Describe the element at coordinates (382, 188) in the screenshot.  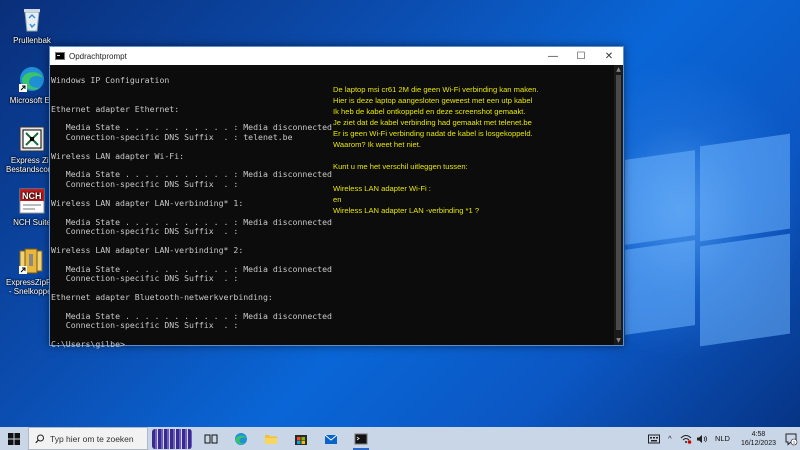
I see `annotation-line: Wireless LAN adapter Wi-Fi :` at that location.